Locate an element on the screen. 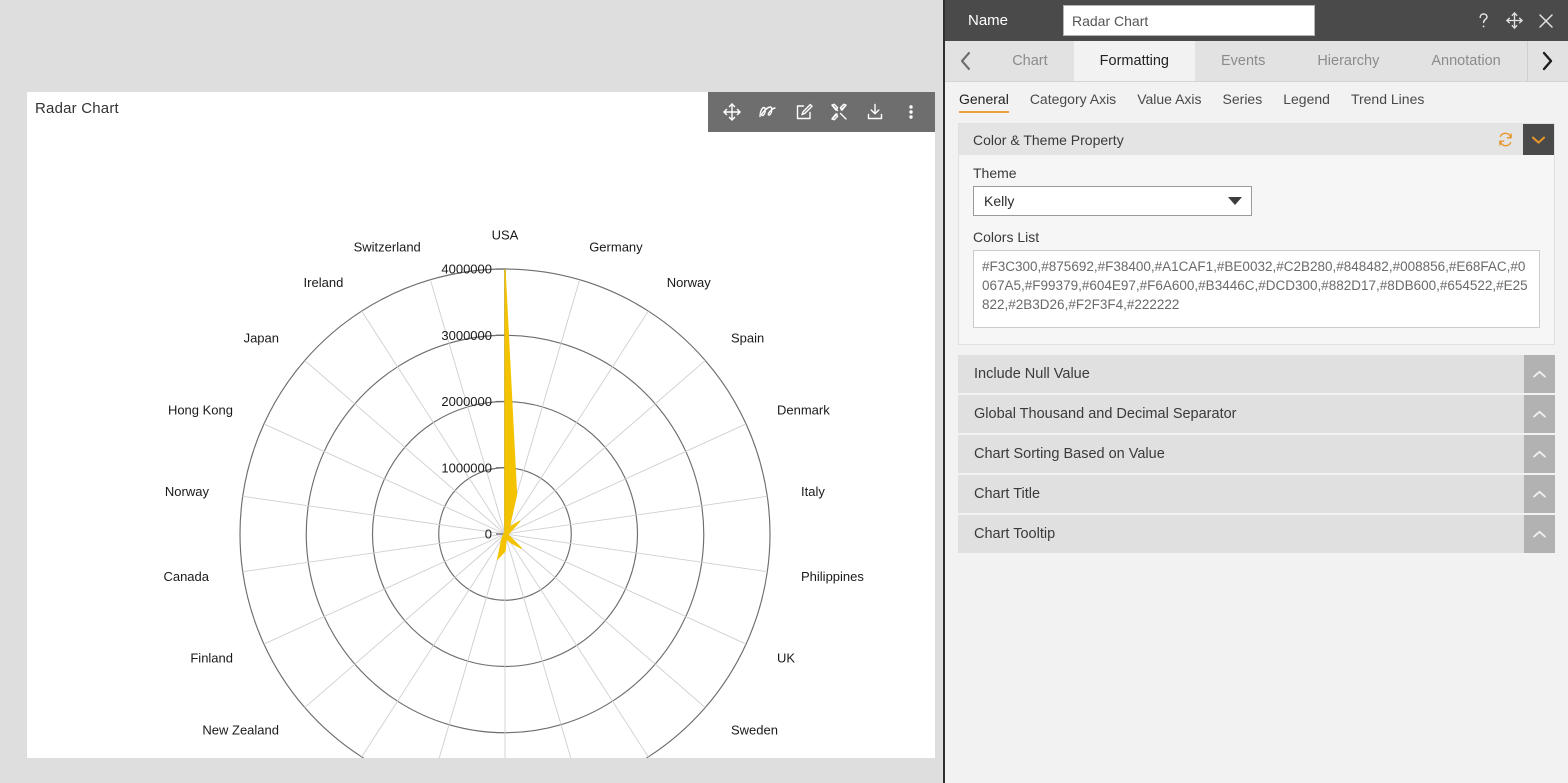  theme-selected-value: Kelly is located at coordinates (999, 201).